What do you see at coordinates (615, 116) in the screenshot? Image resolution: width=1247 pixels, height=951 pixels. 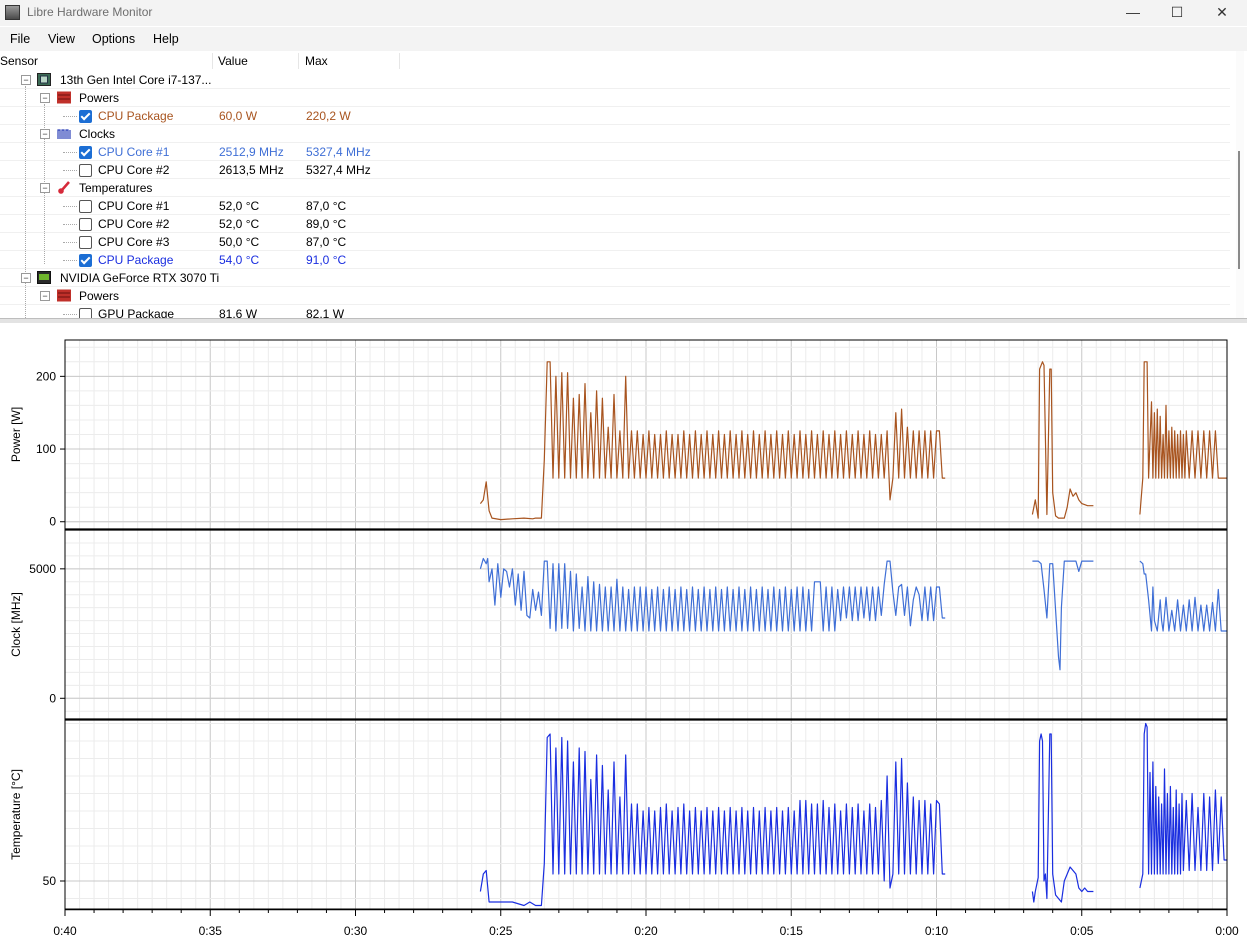 I see `sensor-row: CPU Package 60,0 W 220,2 W` at bounding box center [615, 116].